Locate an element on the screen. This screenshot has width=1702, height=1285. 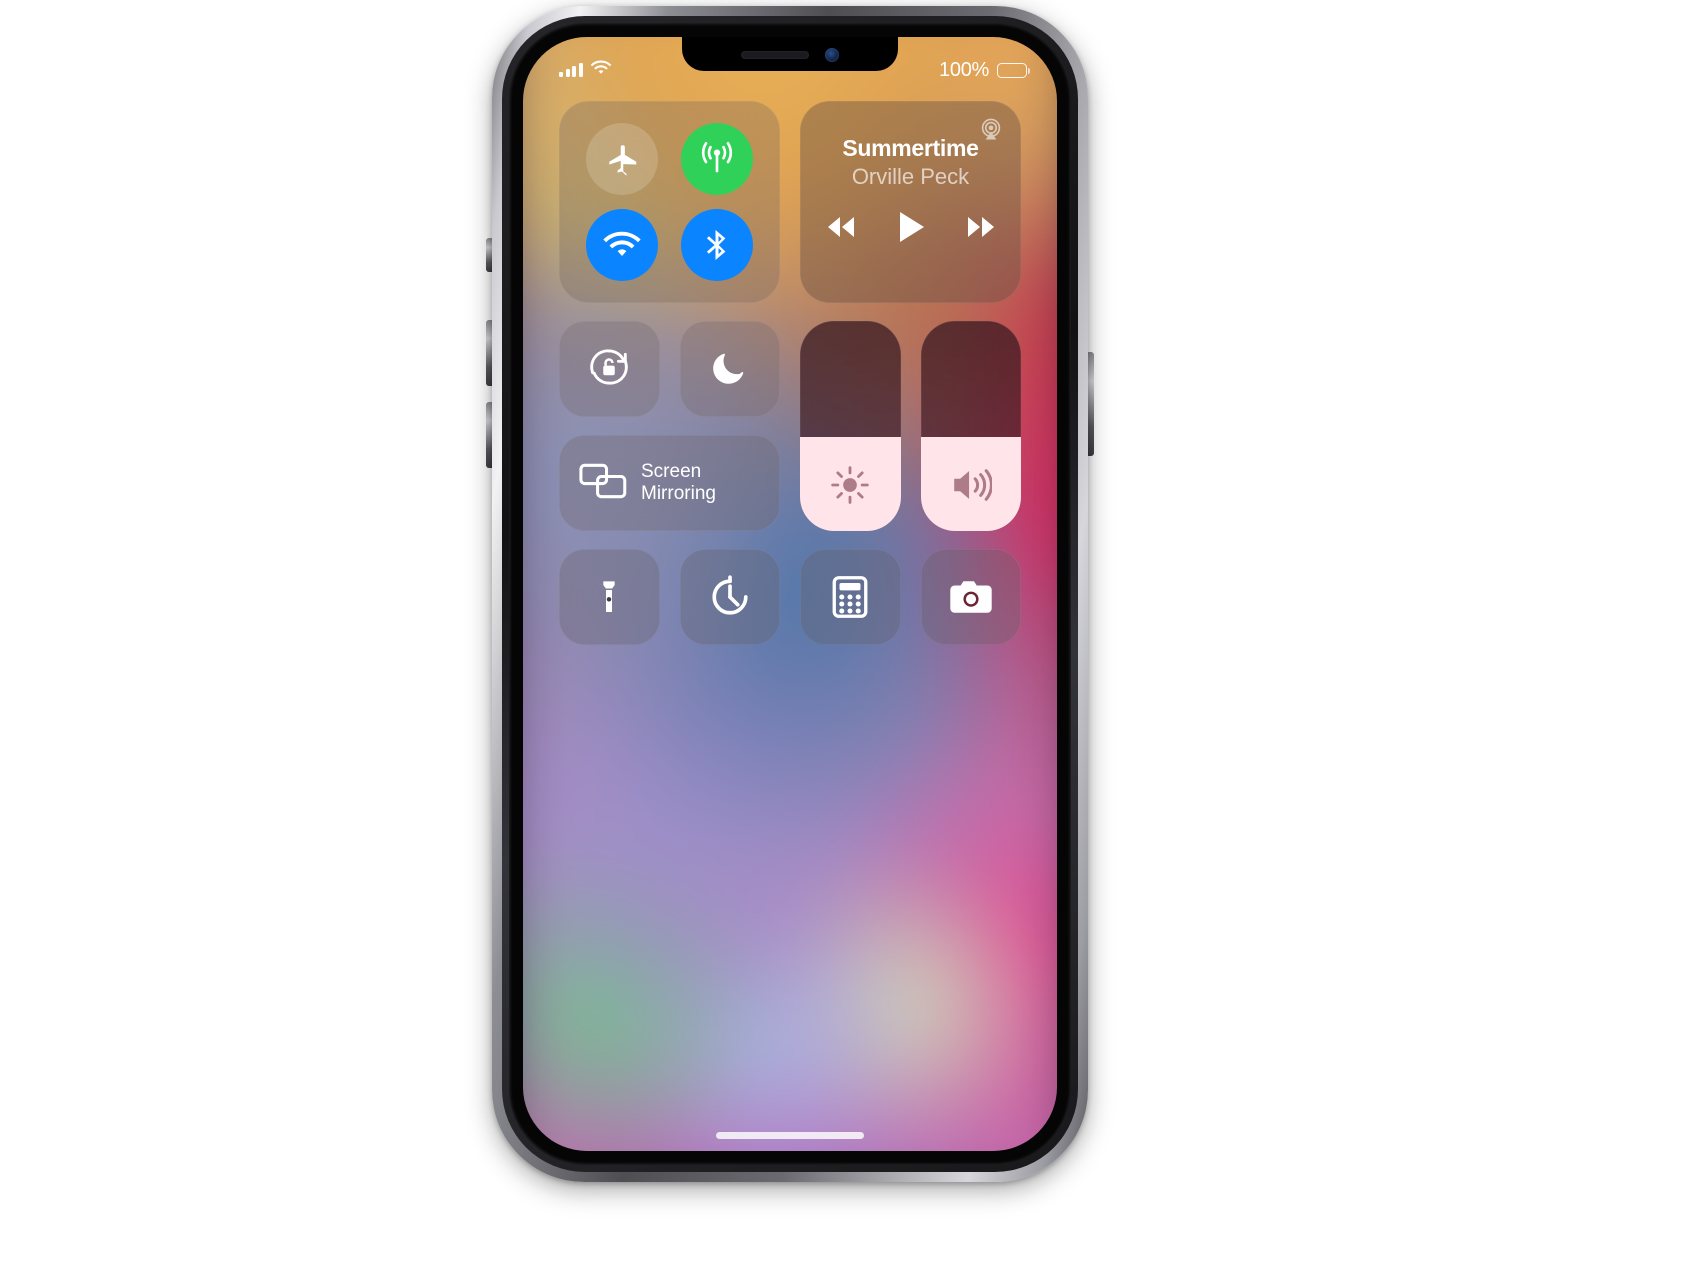
control-center: Summertime Orville Peck Screen Mirroring is located at coordinates (790, 366).